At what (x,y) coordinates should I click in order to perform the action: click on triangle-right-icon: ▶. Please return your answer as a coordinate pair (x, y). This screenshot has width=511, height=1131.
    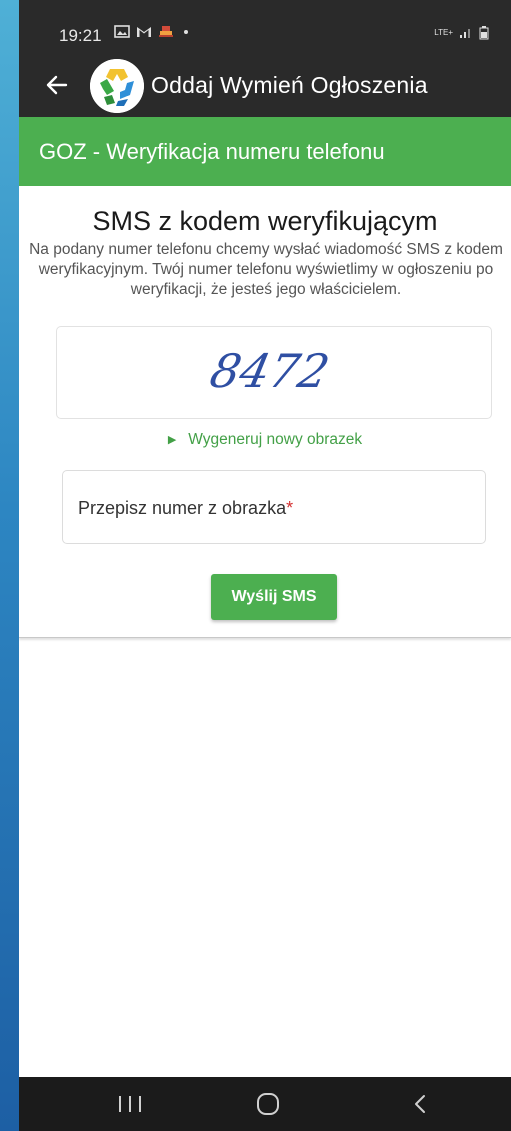
    Looking at the image, I should click on (172, 440).